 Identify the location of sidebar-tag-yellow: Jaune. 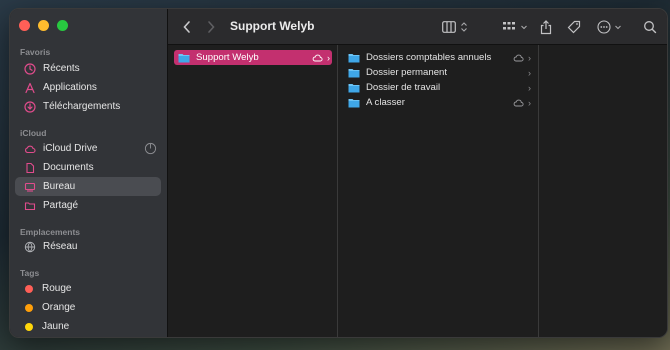
(88, 326).